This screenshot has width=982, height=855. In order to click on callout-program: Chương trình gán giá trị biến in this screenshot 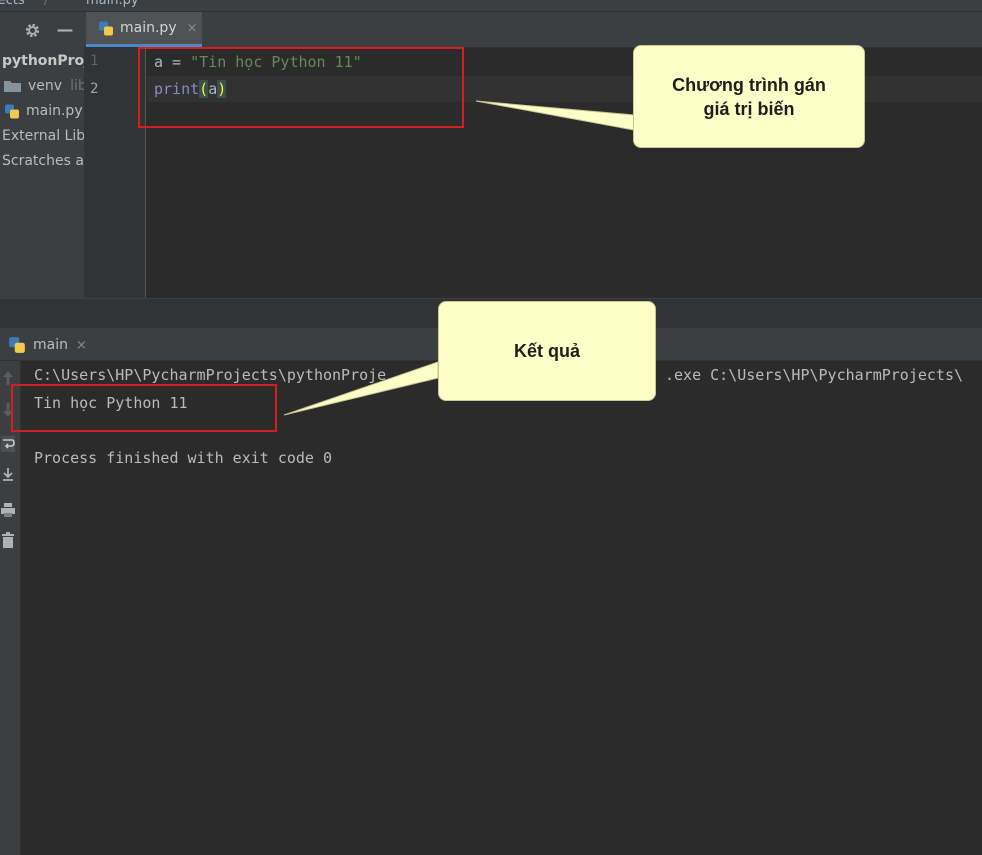, I will do `click(749, 96)`.